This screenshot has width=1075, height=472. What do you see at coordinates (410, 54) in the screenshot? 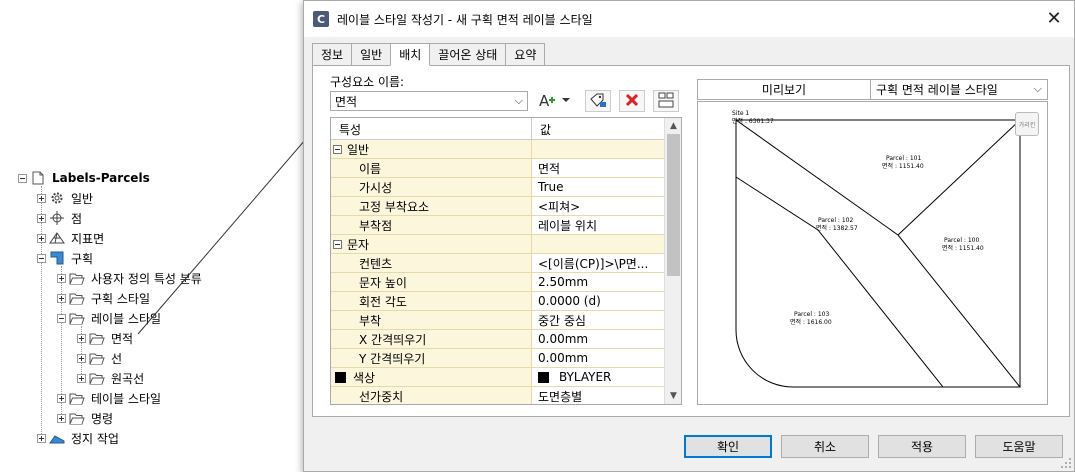
I see `tab-layout: 배치` at bounding box center [410, 54].